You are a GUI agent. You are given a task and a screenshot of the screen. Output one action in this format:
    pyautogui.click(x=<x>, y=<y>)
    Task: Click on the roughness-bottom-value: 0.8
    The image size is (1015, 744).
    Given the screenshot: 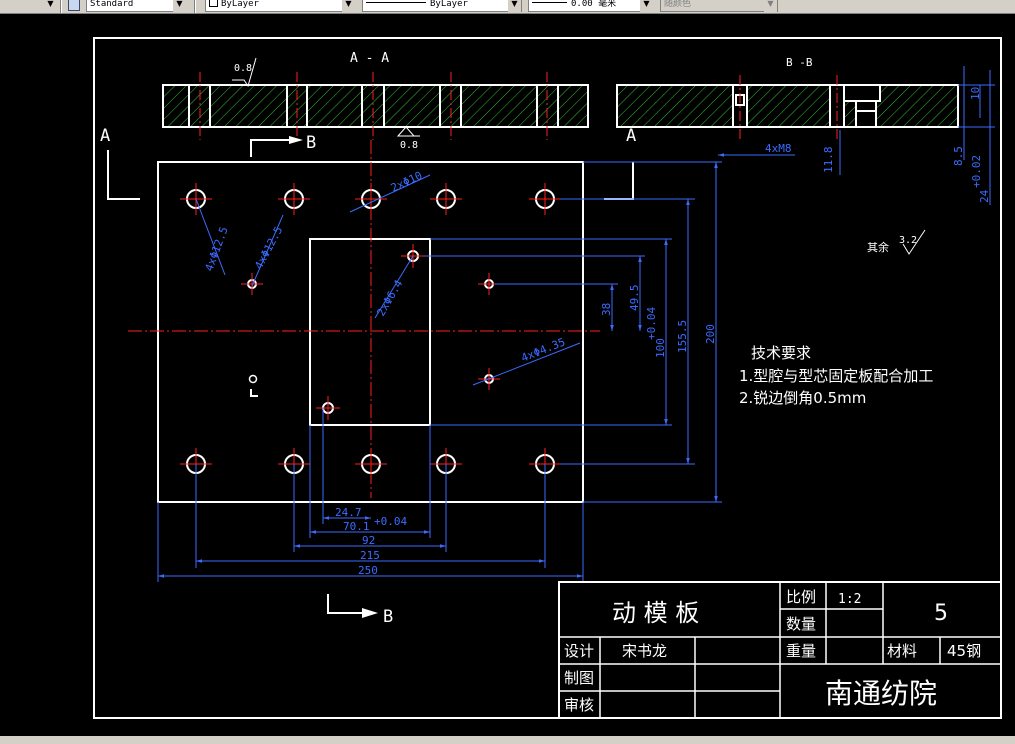 What is the action you would take?
    pyautogui.click(x=409, y=145)
    